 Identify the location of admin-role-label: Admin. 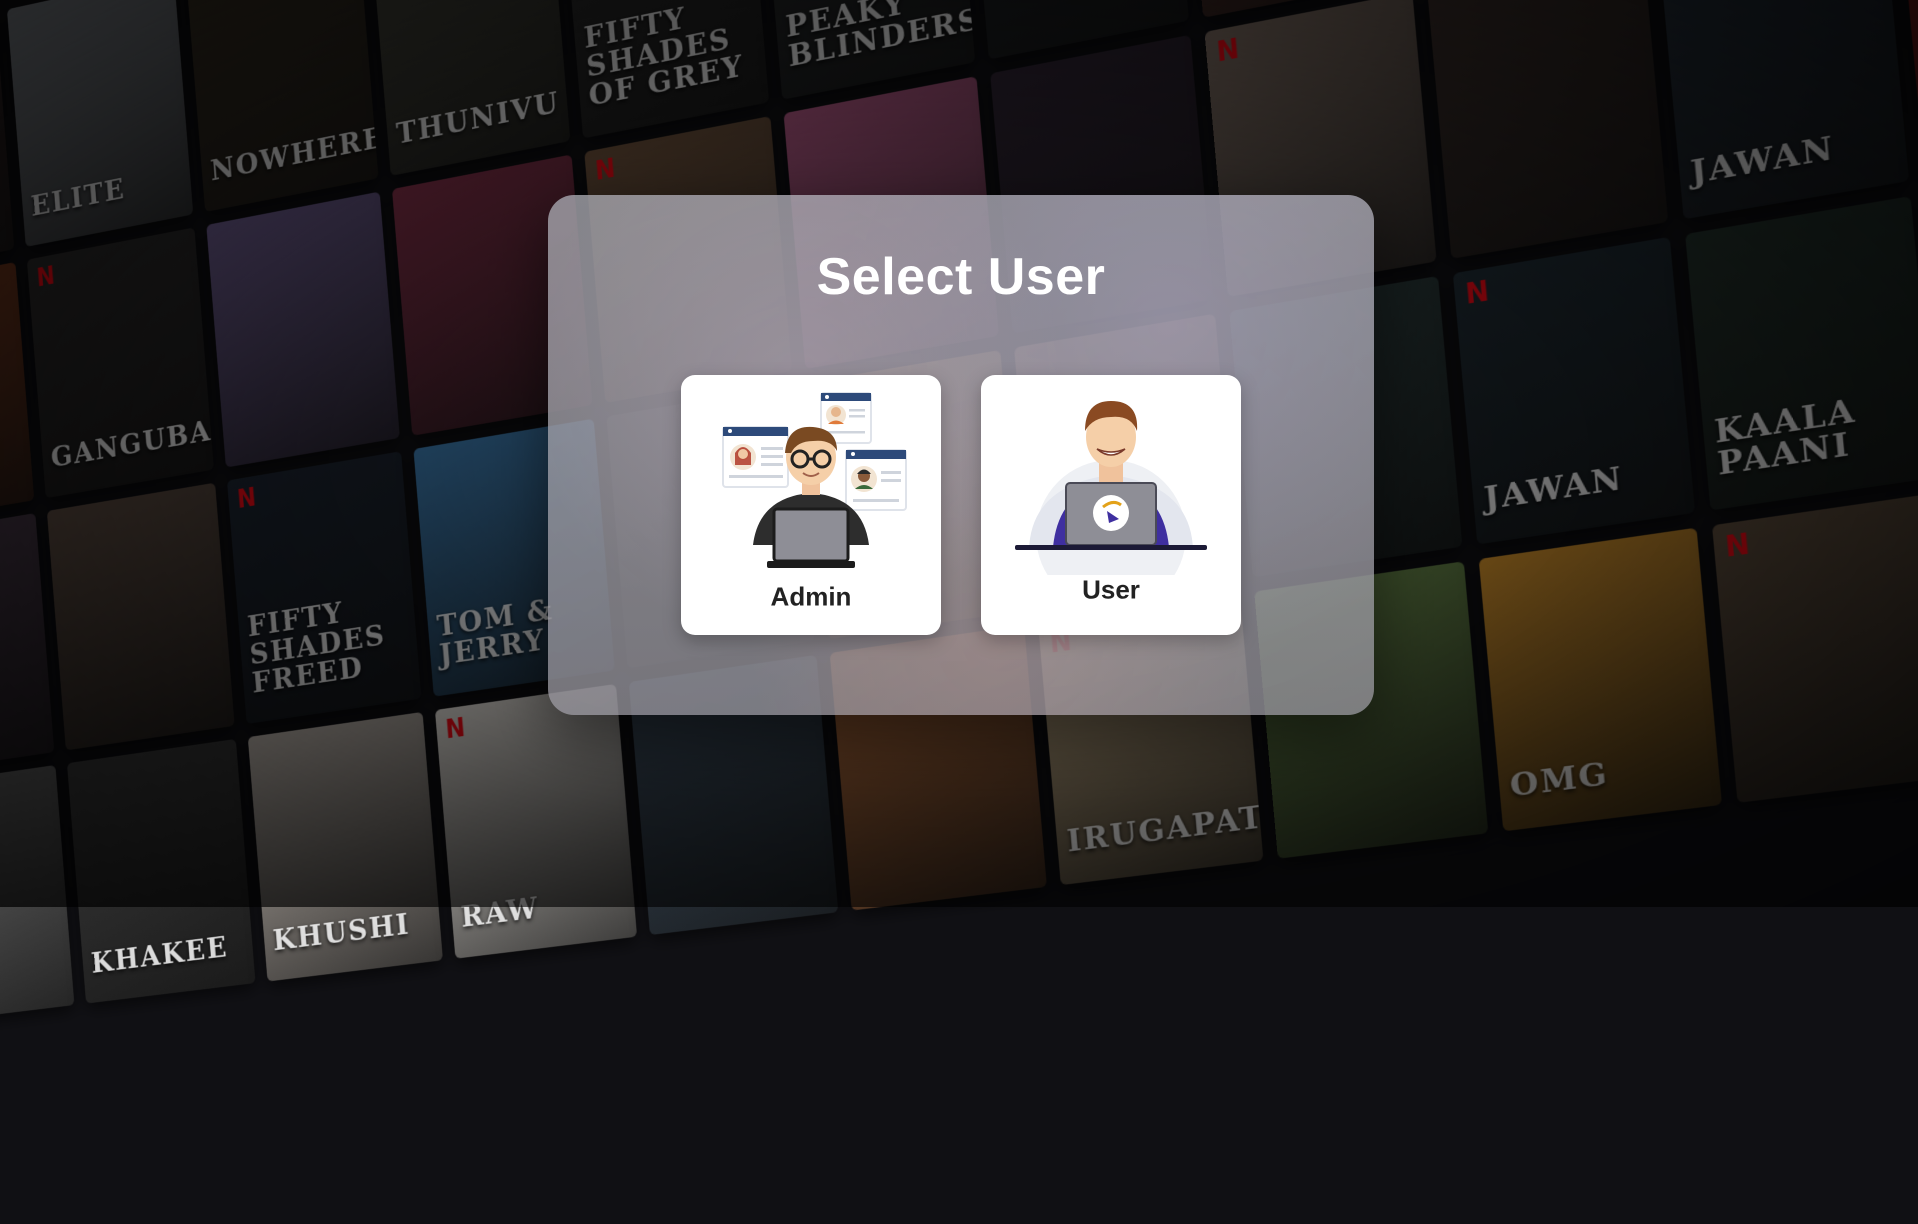
(811, 596).